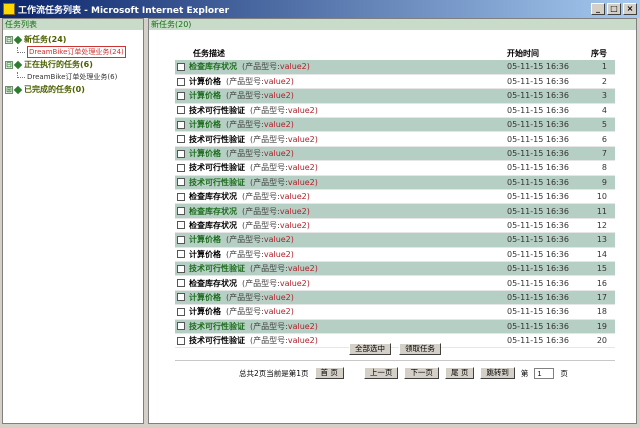 This screenshot has width=640, height=428. What do you see at coordinates (73, 39) in the screenshot?
I see `tree-node: ⊟ 新任务(24)` at bounding box center [73, 39].